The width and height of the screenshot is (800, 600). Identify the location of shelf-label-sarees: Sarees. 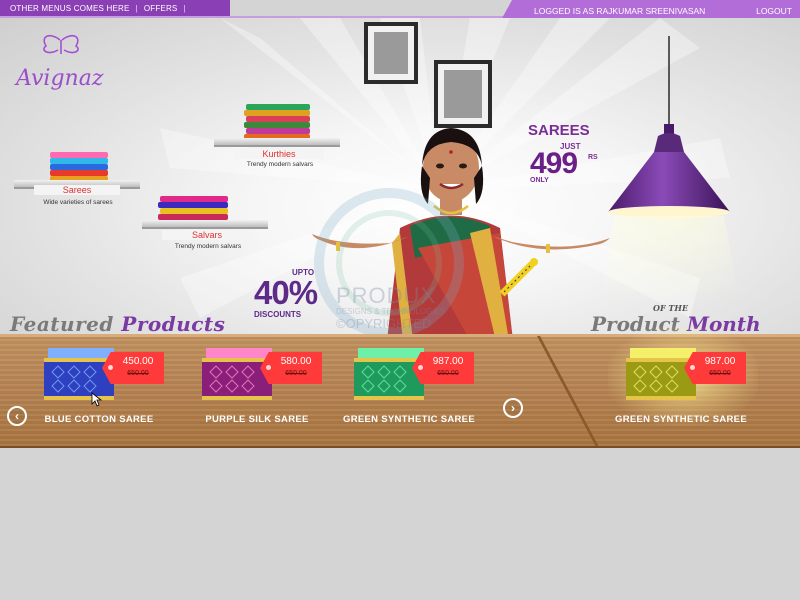
(77, 190).